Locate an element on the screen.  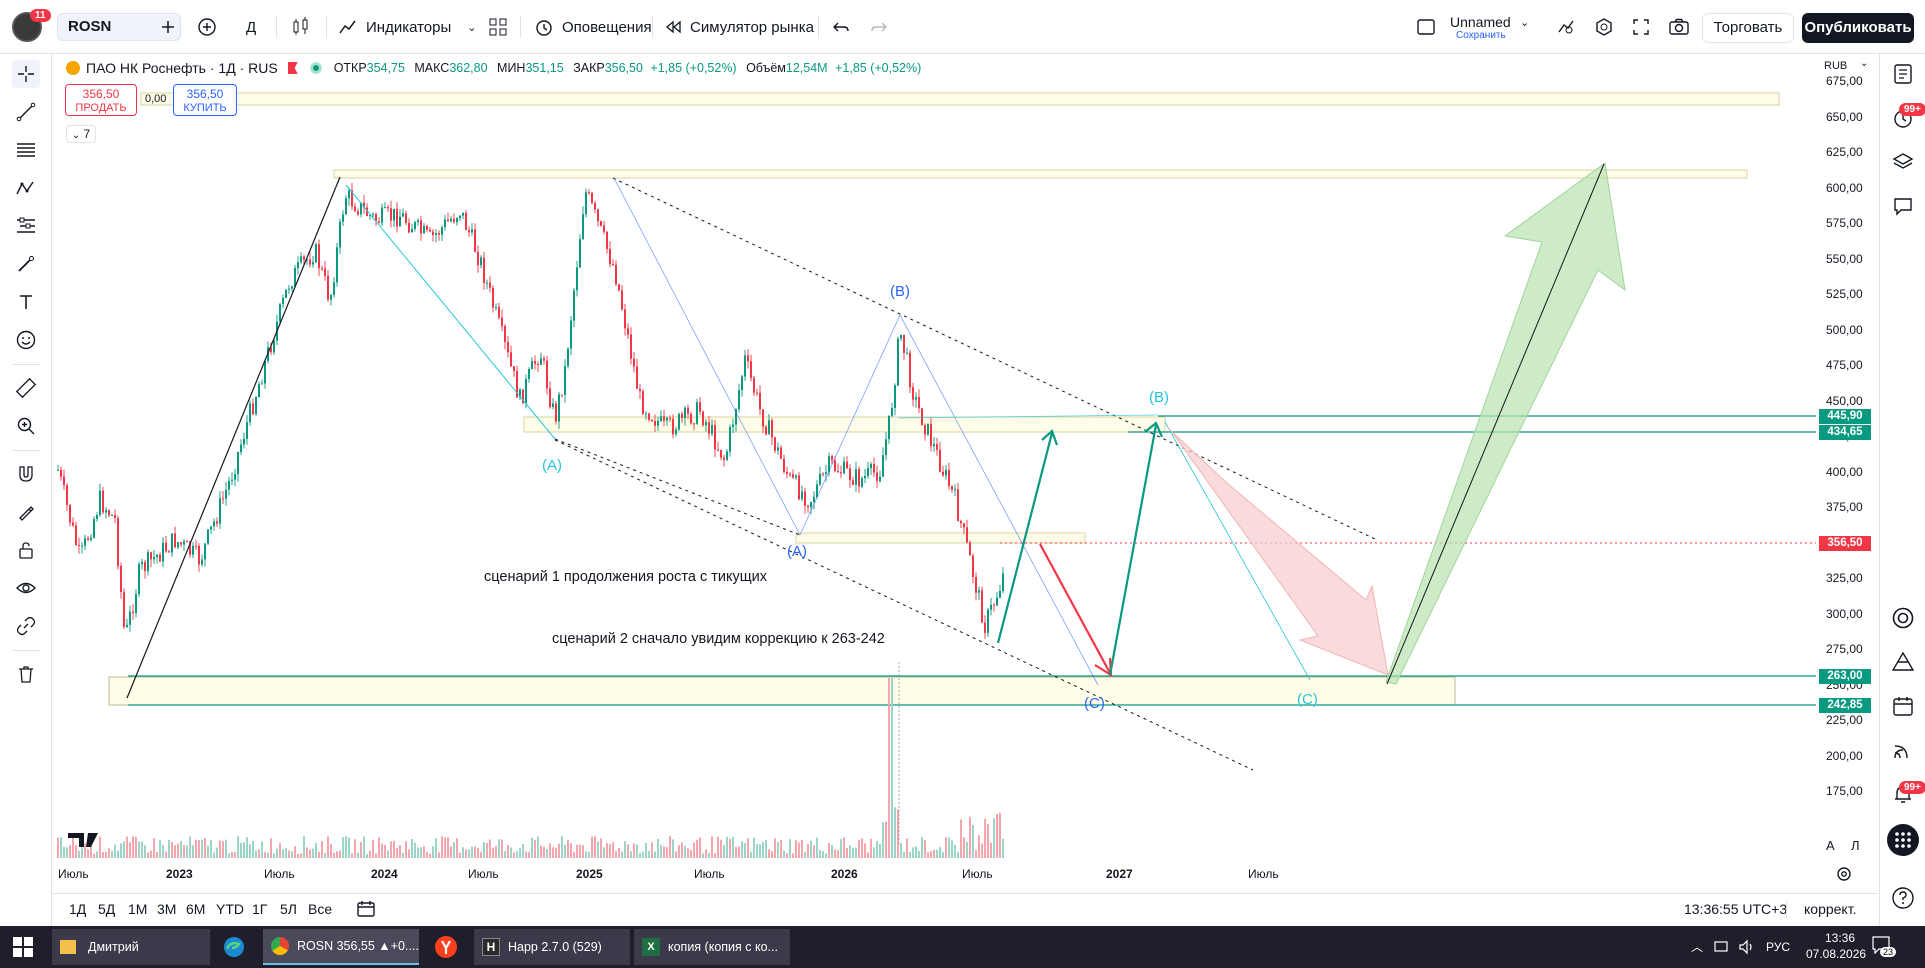
edge-browser-icon is located at coordinates (234, 949).